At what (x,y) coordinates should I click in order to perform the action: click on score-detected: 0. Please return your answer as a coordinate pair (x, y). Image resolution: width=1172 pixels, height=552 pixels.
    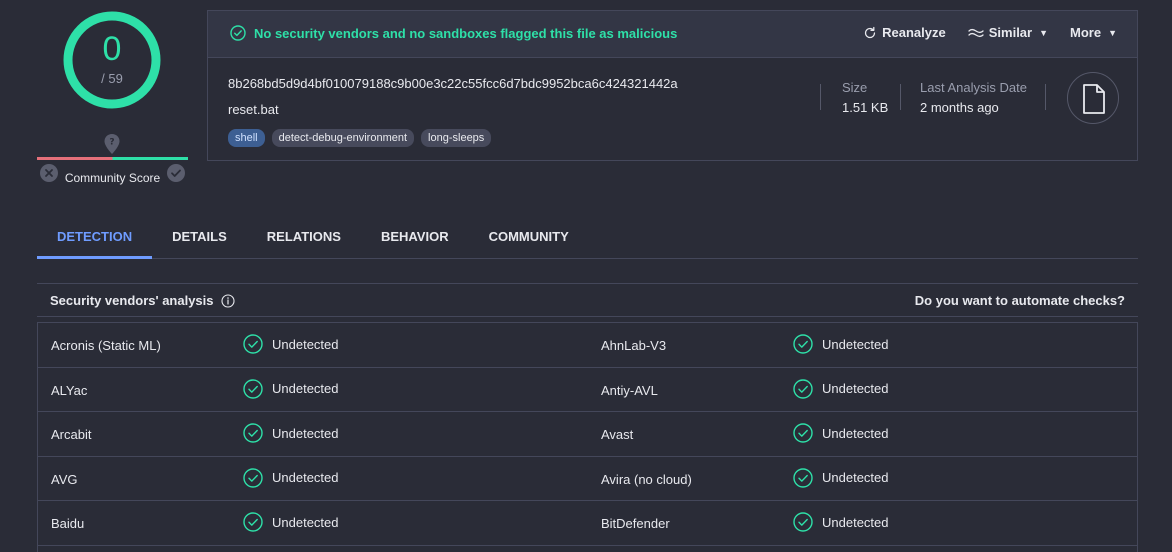
    Looking at the image, I should click on (112, 49).